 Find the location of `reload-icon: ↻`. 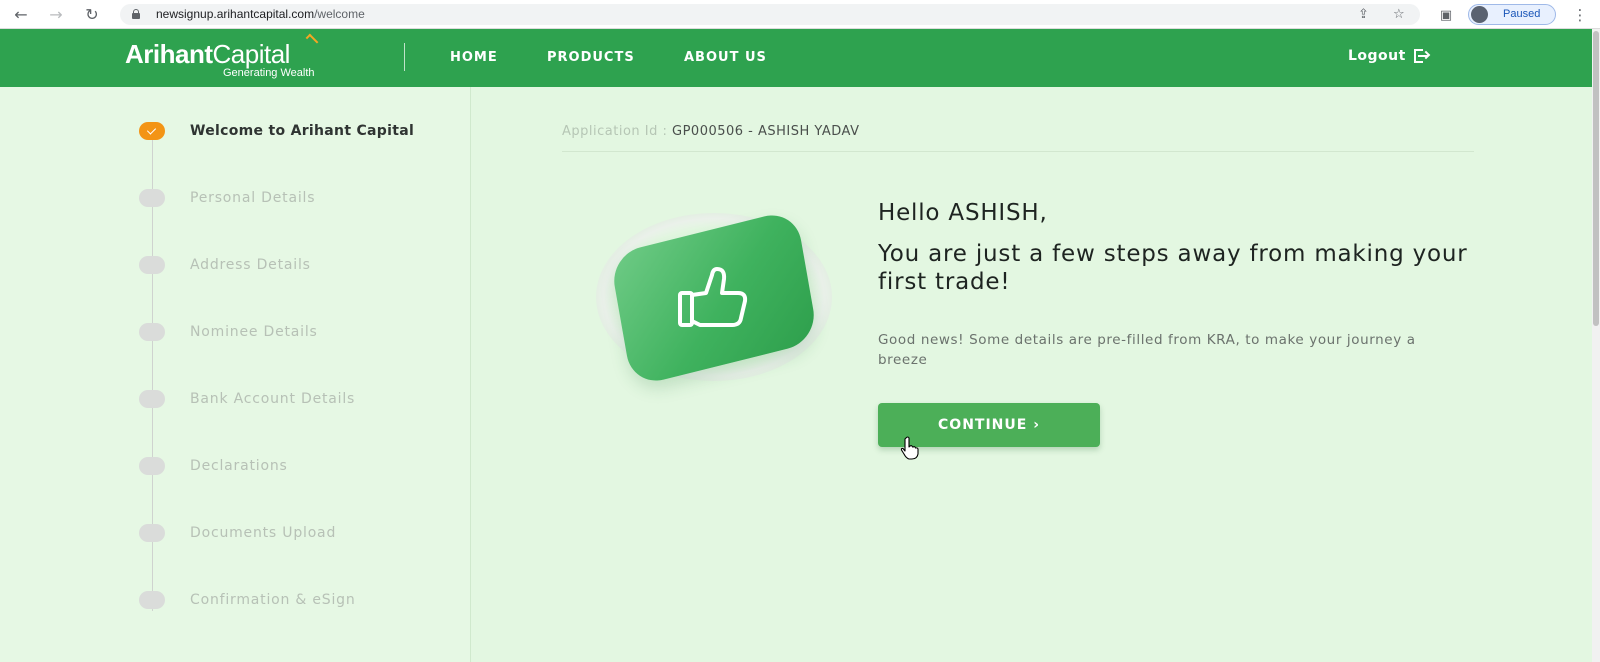

reload-icon: ↻ is located at coordinates (92, 15).